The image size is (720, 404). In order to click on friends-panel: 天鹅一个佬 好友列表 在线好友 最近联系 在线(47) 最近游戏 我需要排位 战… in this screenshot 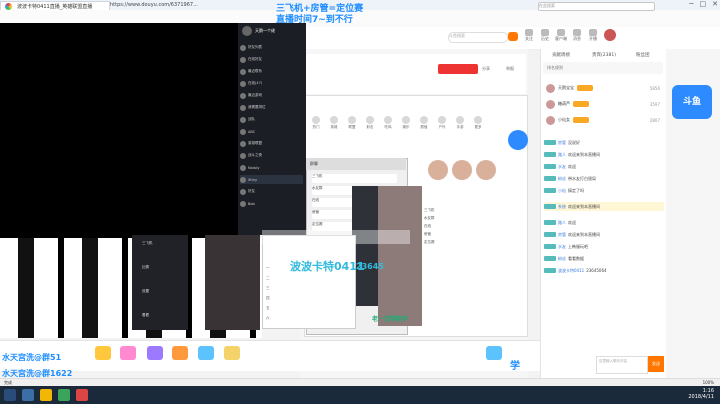, I will do `click(272, 129)`.